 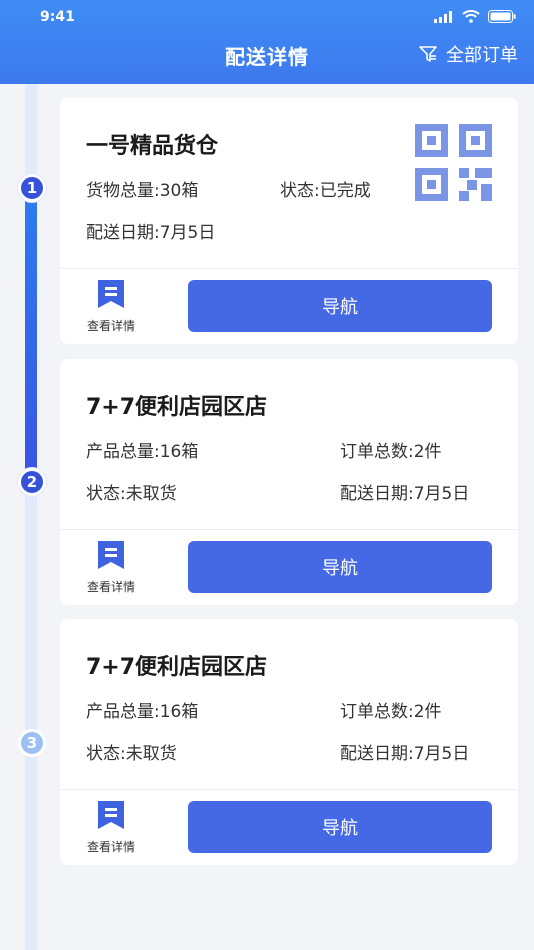 What do you see at coordinates (428, 54) in the screenshot?
I see `filter-icon` at bounding box center [428, 54].